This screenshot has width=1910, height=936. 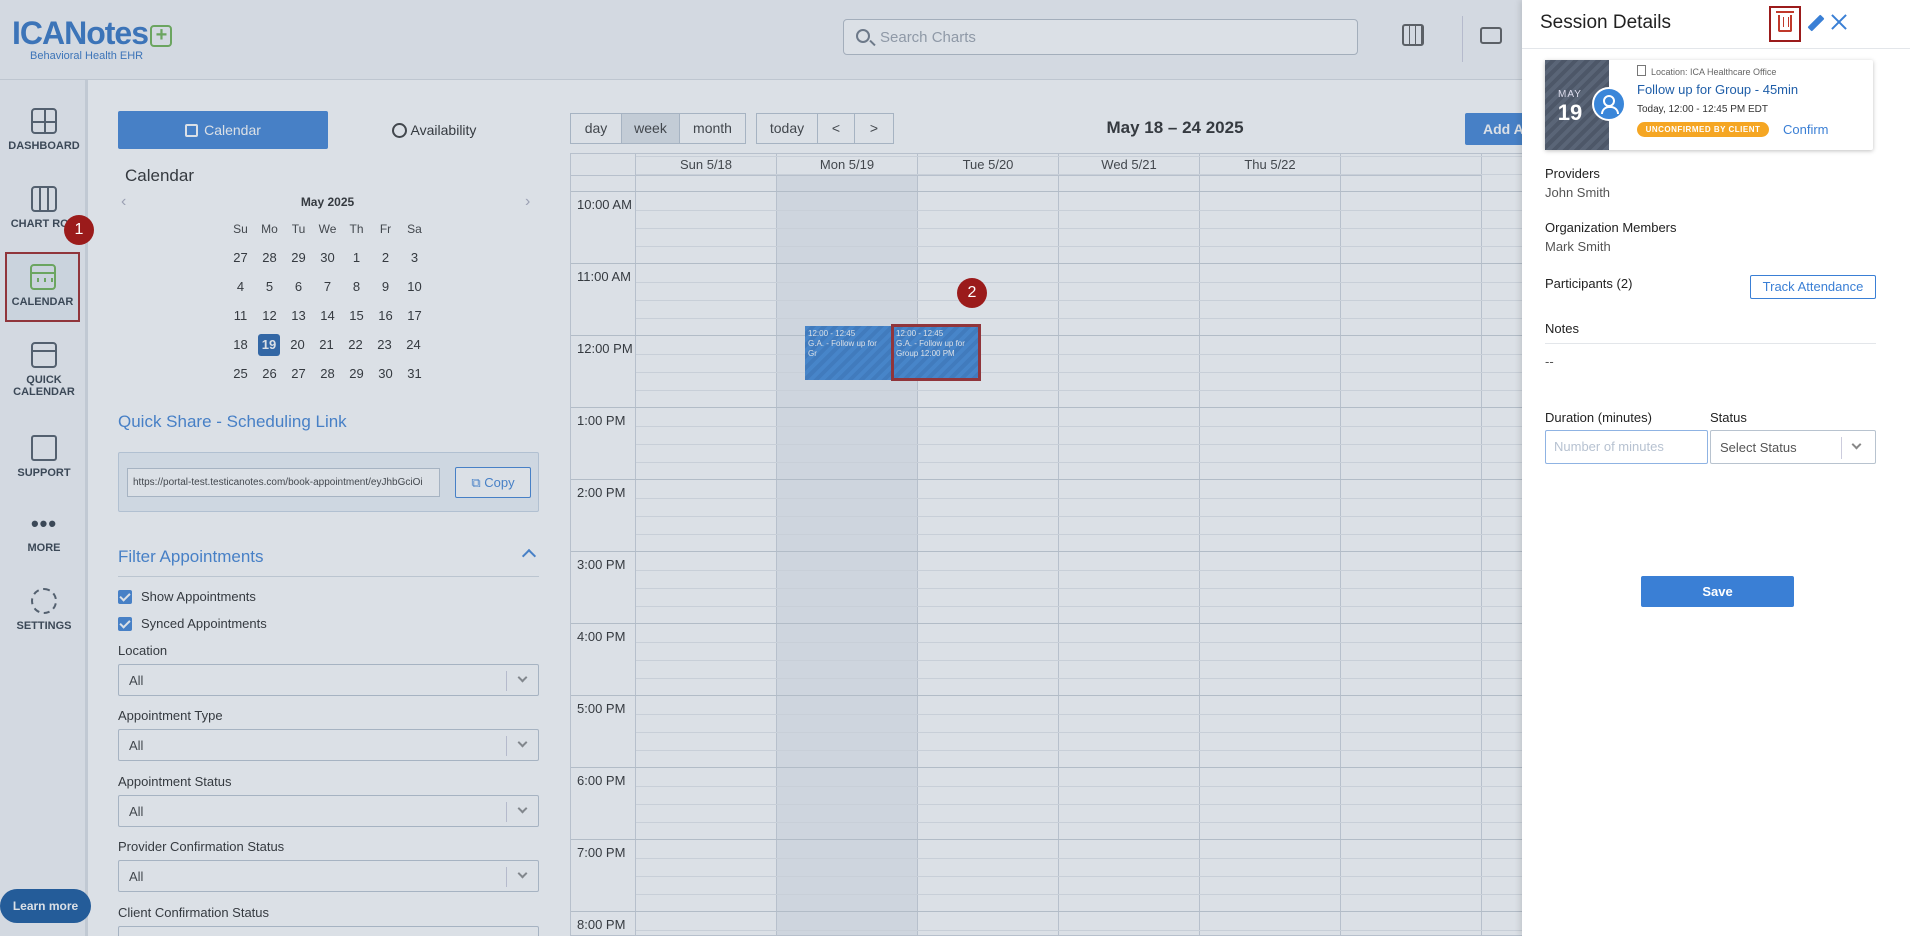 What do you see at coordinates (1609, 104) in the screenshot?
I see `group-icon` at bounding box center [1609, 104].